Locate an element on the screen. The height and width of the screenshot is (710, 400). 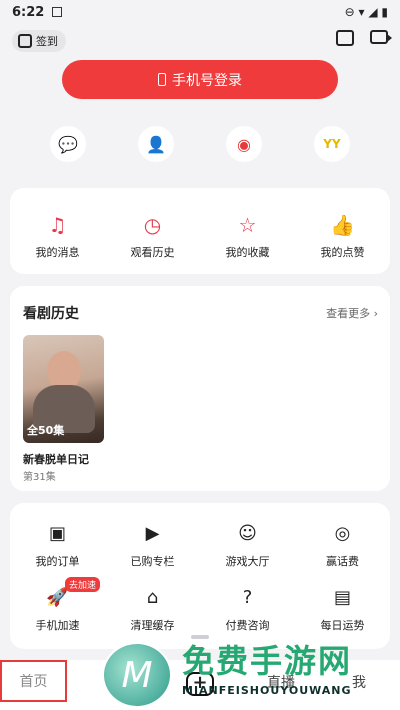
status-app-icon is located at coordinates (57, 12).